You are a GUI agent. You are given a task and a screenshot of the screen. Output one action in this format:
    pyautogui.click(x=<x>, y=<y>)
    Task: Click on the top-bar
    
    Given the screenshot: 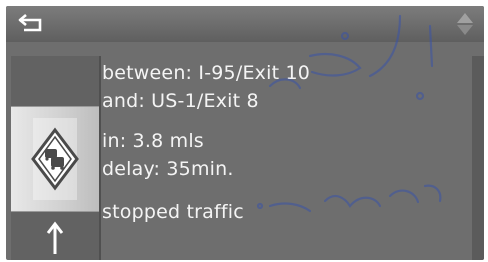 What is the action you would take?
    pyautogui.click(x=245, y=24)
    